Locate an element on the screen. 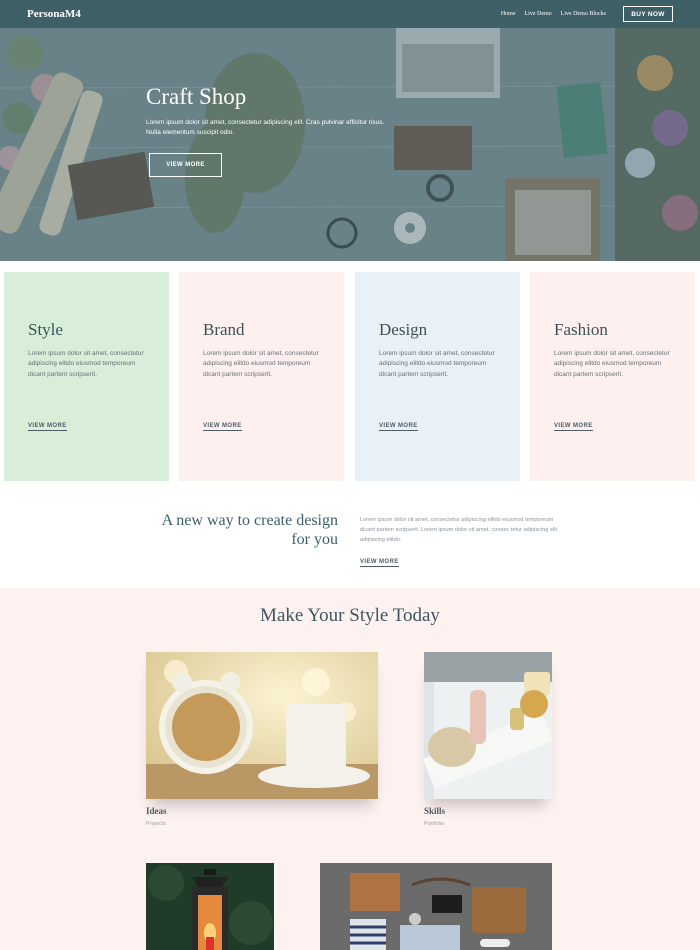  card-title: Style is located at coordinates (45, 329).